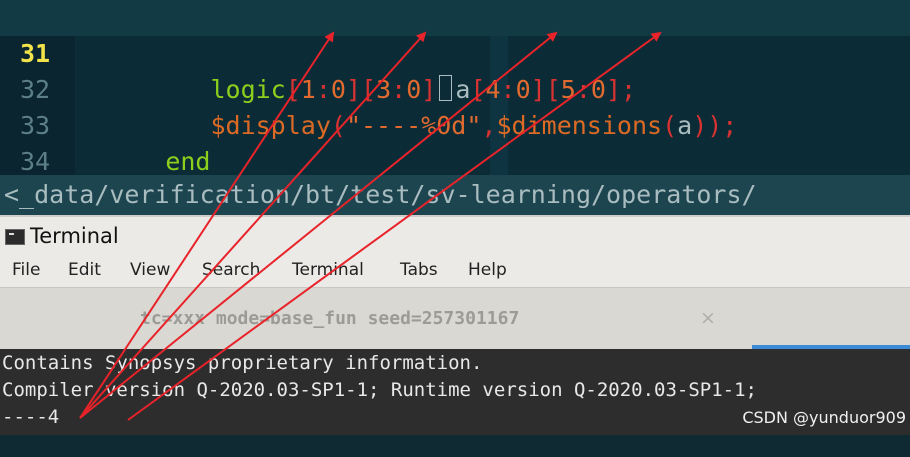 Image resolution: width=910 pixels, height=457 pixels. Describe the element at coordinates (328, 270) in the screenshot. I see `menu-terminal: Terminal` at that location.